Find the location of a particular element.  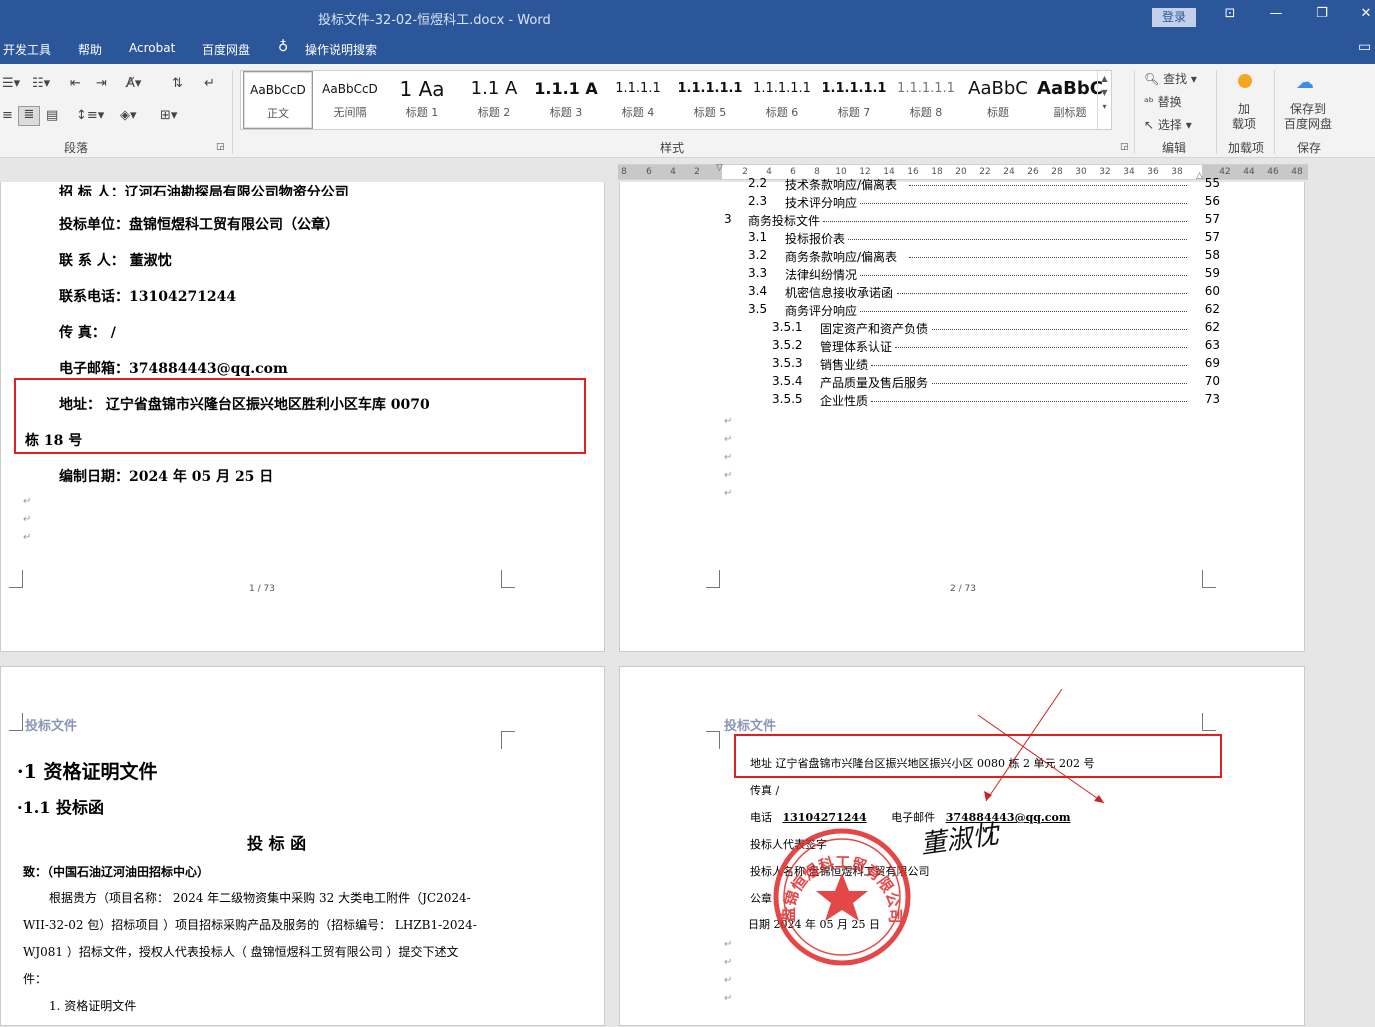

toc-entry: 3.5.4 产品质量及售后服务 70 is located at coordinates (920, 382).